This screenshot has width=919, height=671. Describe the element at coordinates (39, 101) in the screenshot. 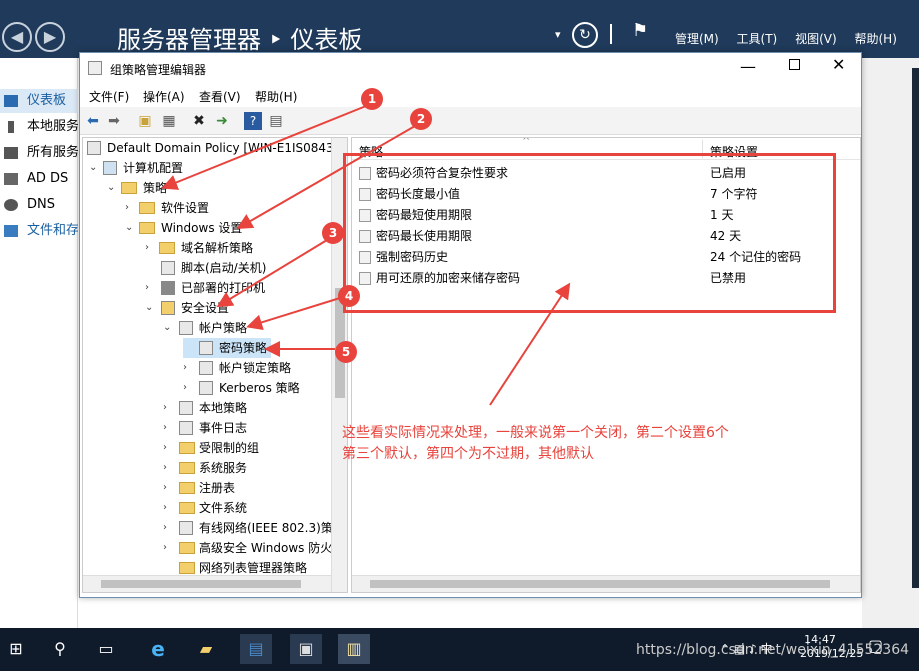

I see `sidebar-item-dashboard: 仪表板` at that location.